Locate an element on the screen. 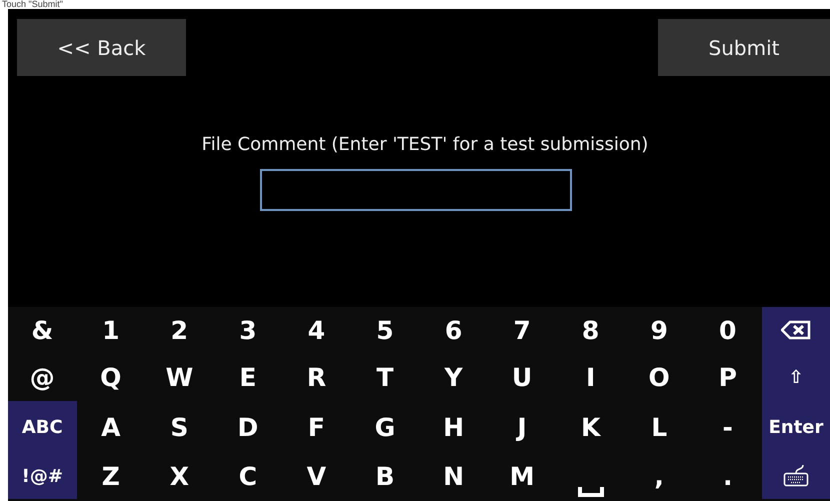 This screenshot has width=830, height=501. prompt-label: File Comment (Enter 'TEST' for a test submission) is located at coordinates (425, 144).